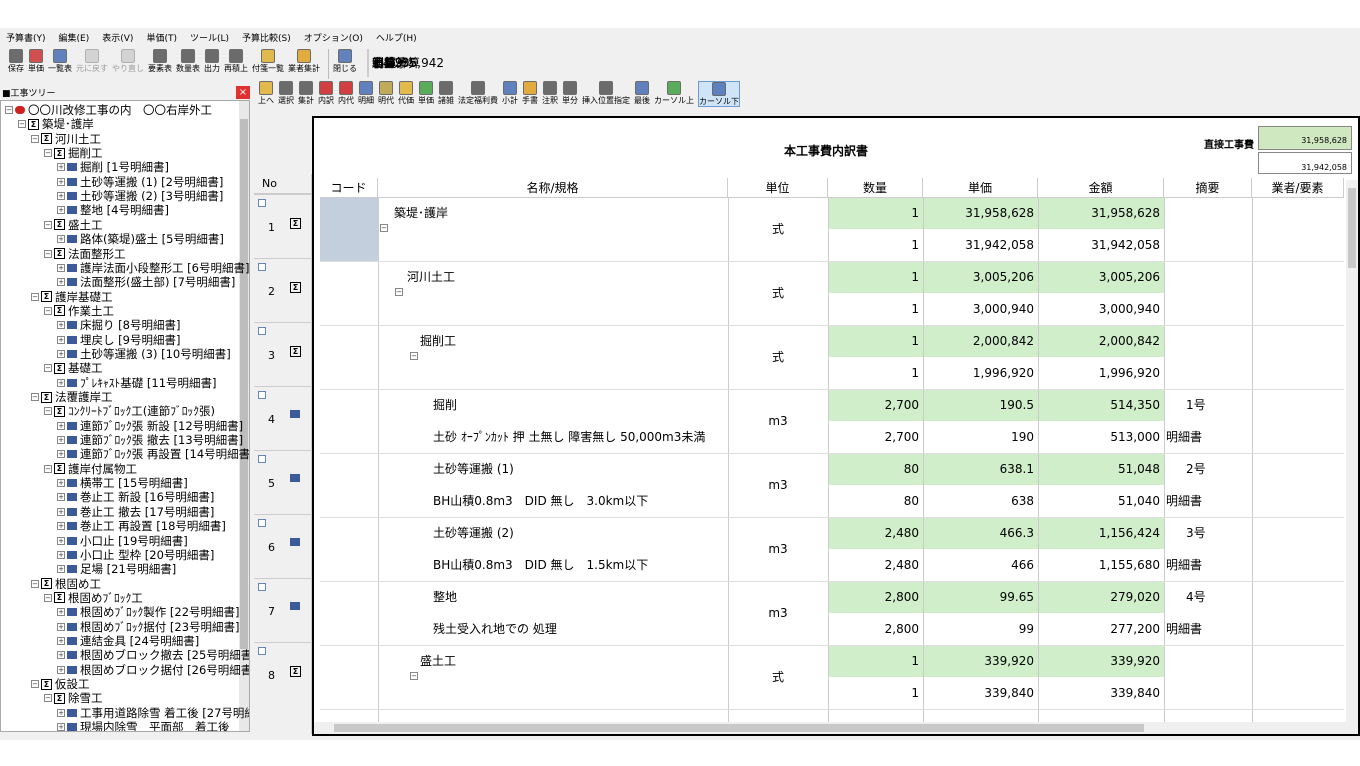 The image size is (1360, 766). What do you see at coordinates (74, 37) in the screenshot?
I see `menu-item-1: 編集(E)` at bounding box center [74, 37].